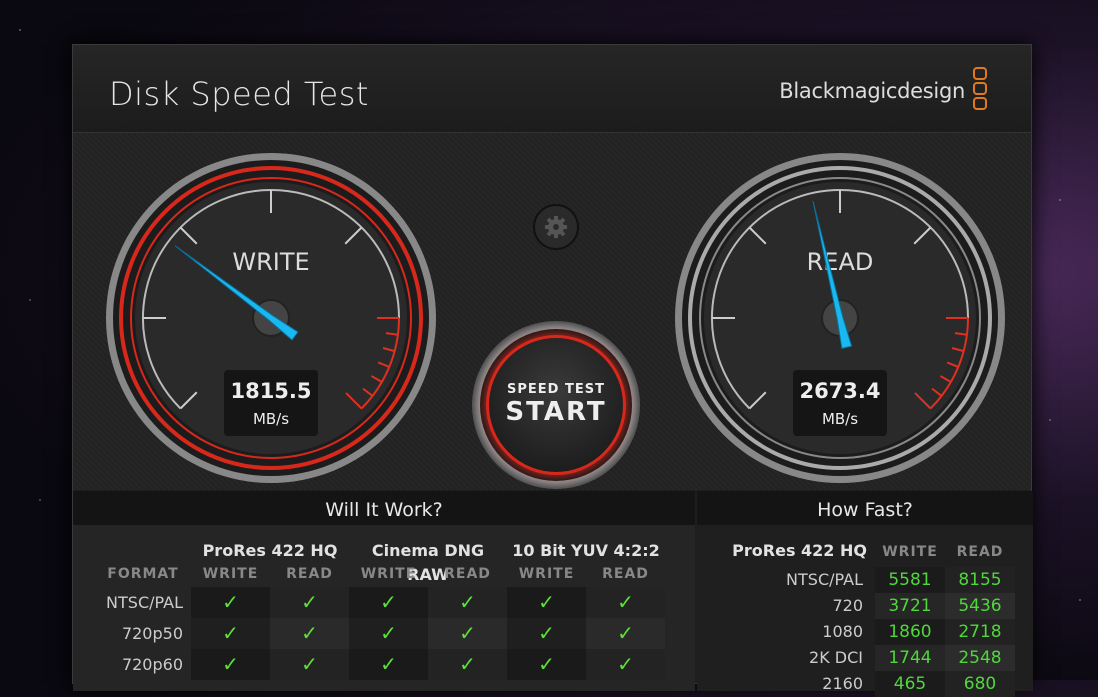 The width and height of the screenshot is (1098, 697). What do you see at coordinates (239, 94) in the screenshot?
I see `app-title: Disk Speed Test` at bounding box center [239, 94].